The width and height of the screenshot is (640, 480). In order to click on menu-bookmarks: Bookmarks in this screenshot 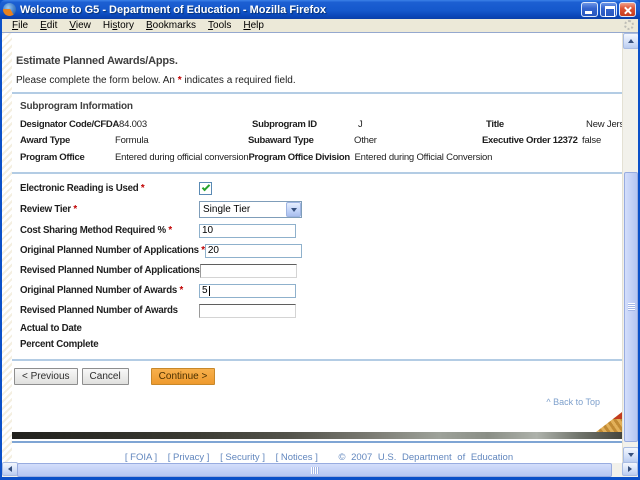, I will do `click(171, 25)`.